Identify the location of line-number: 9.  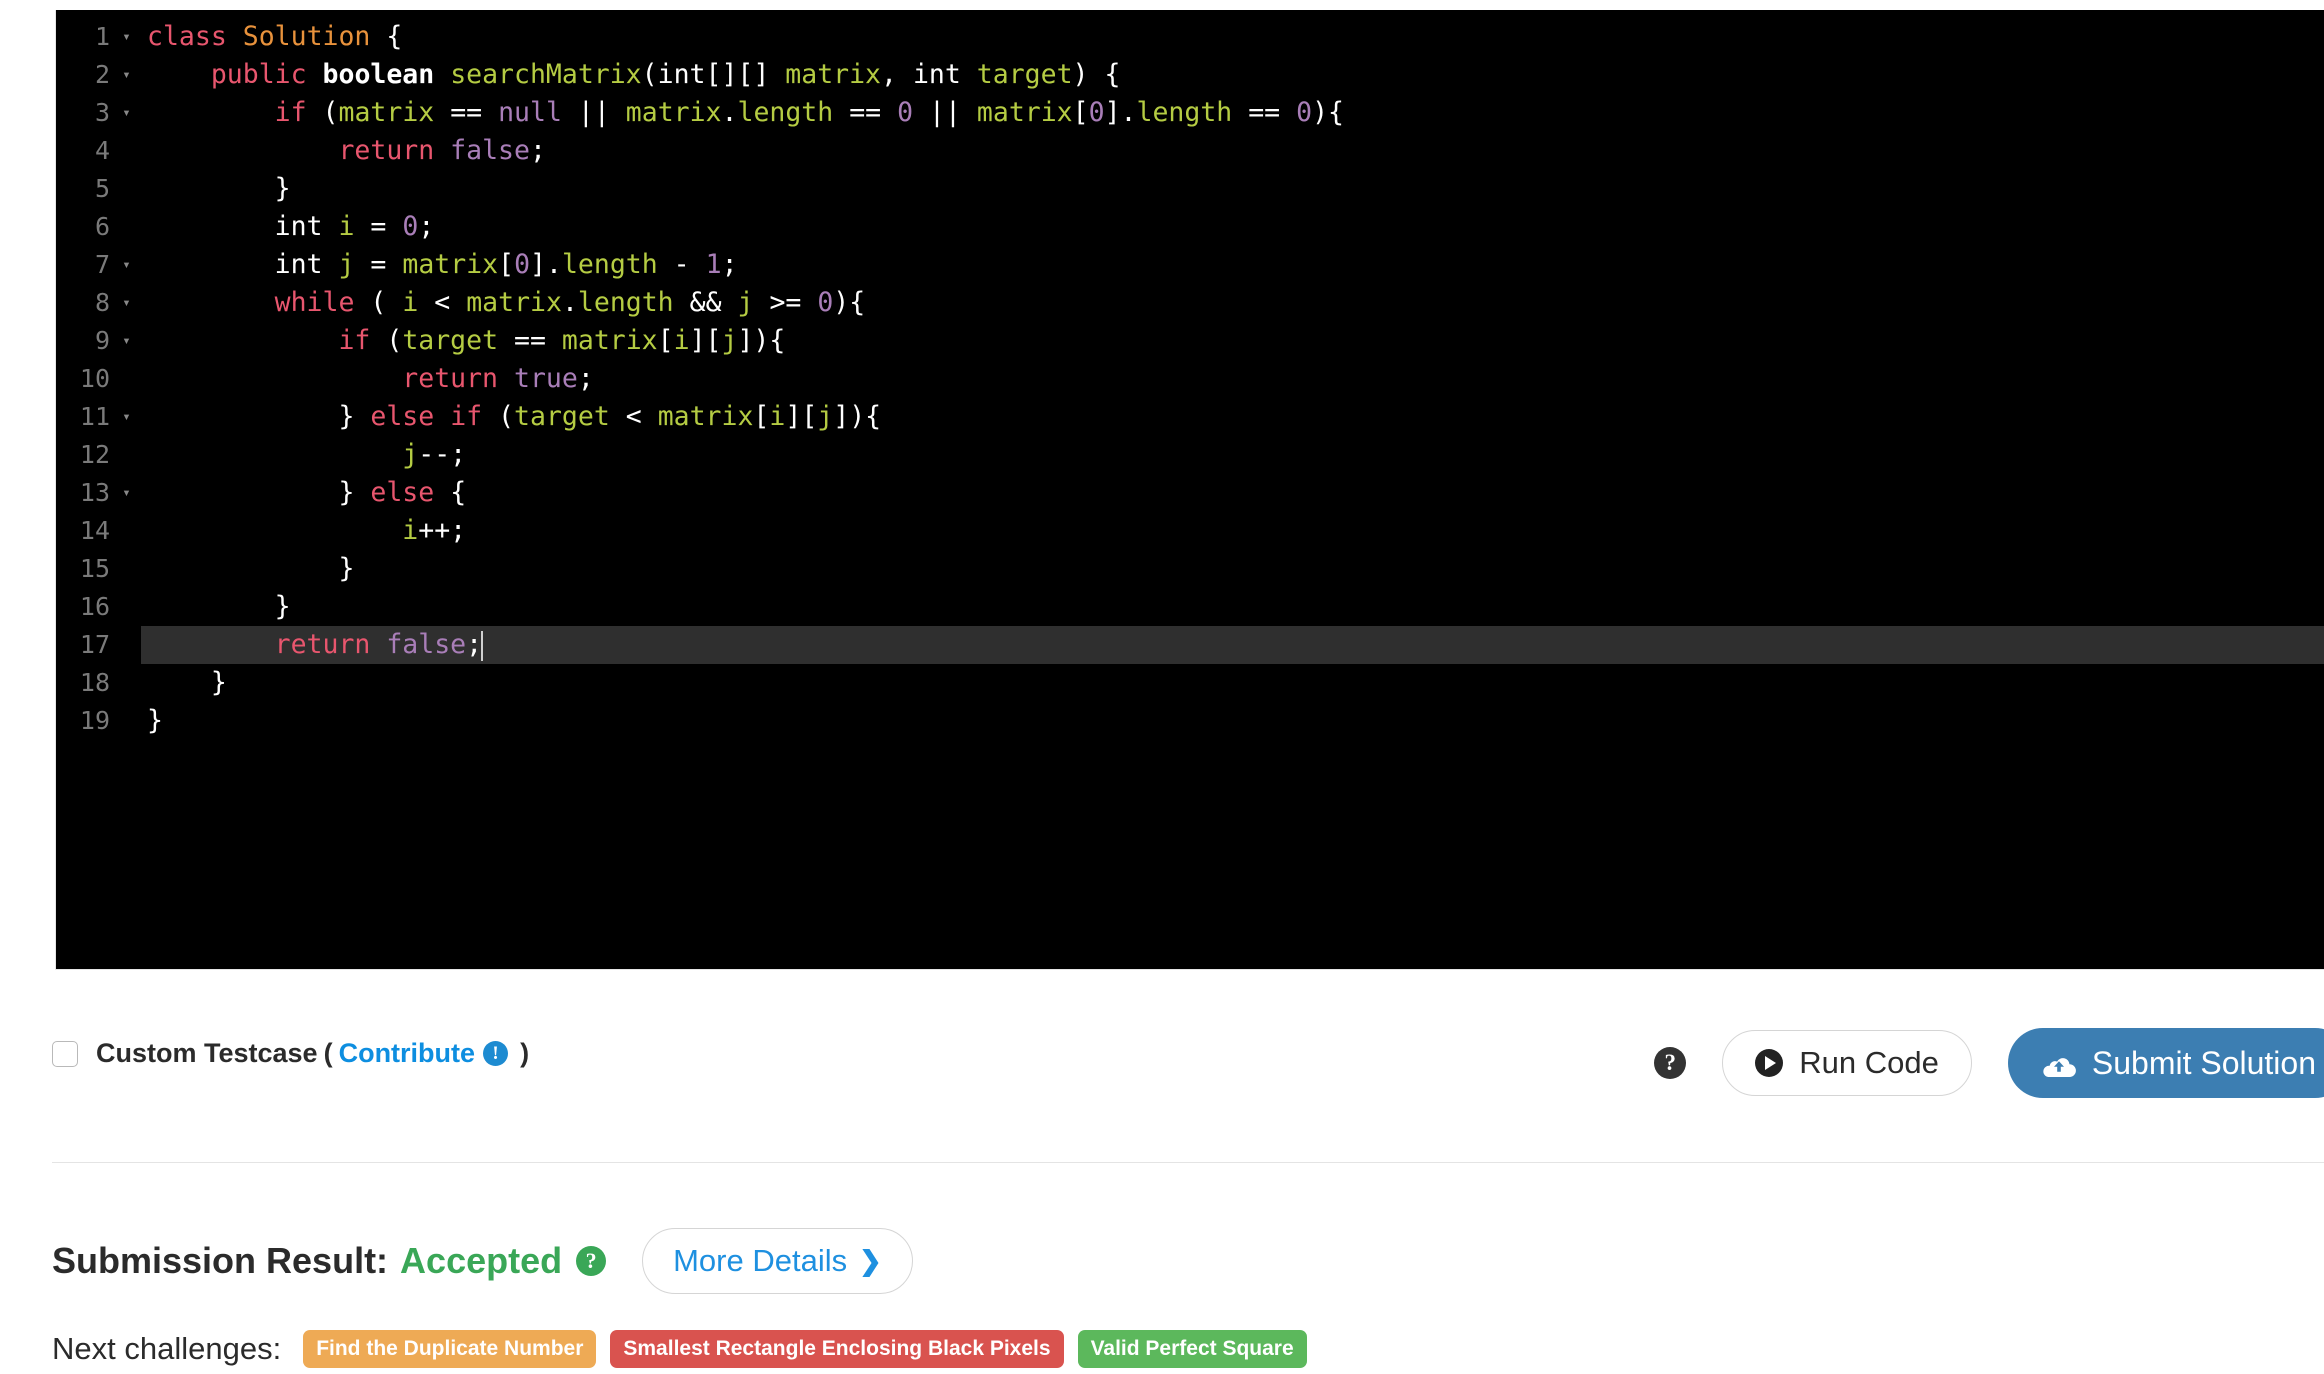
(102, 340).